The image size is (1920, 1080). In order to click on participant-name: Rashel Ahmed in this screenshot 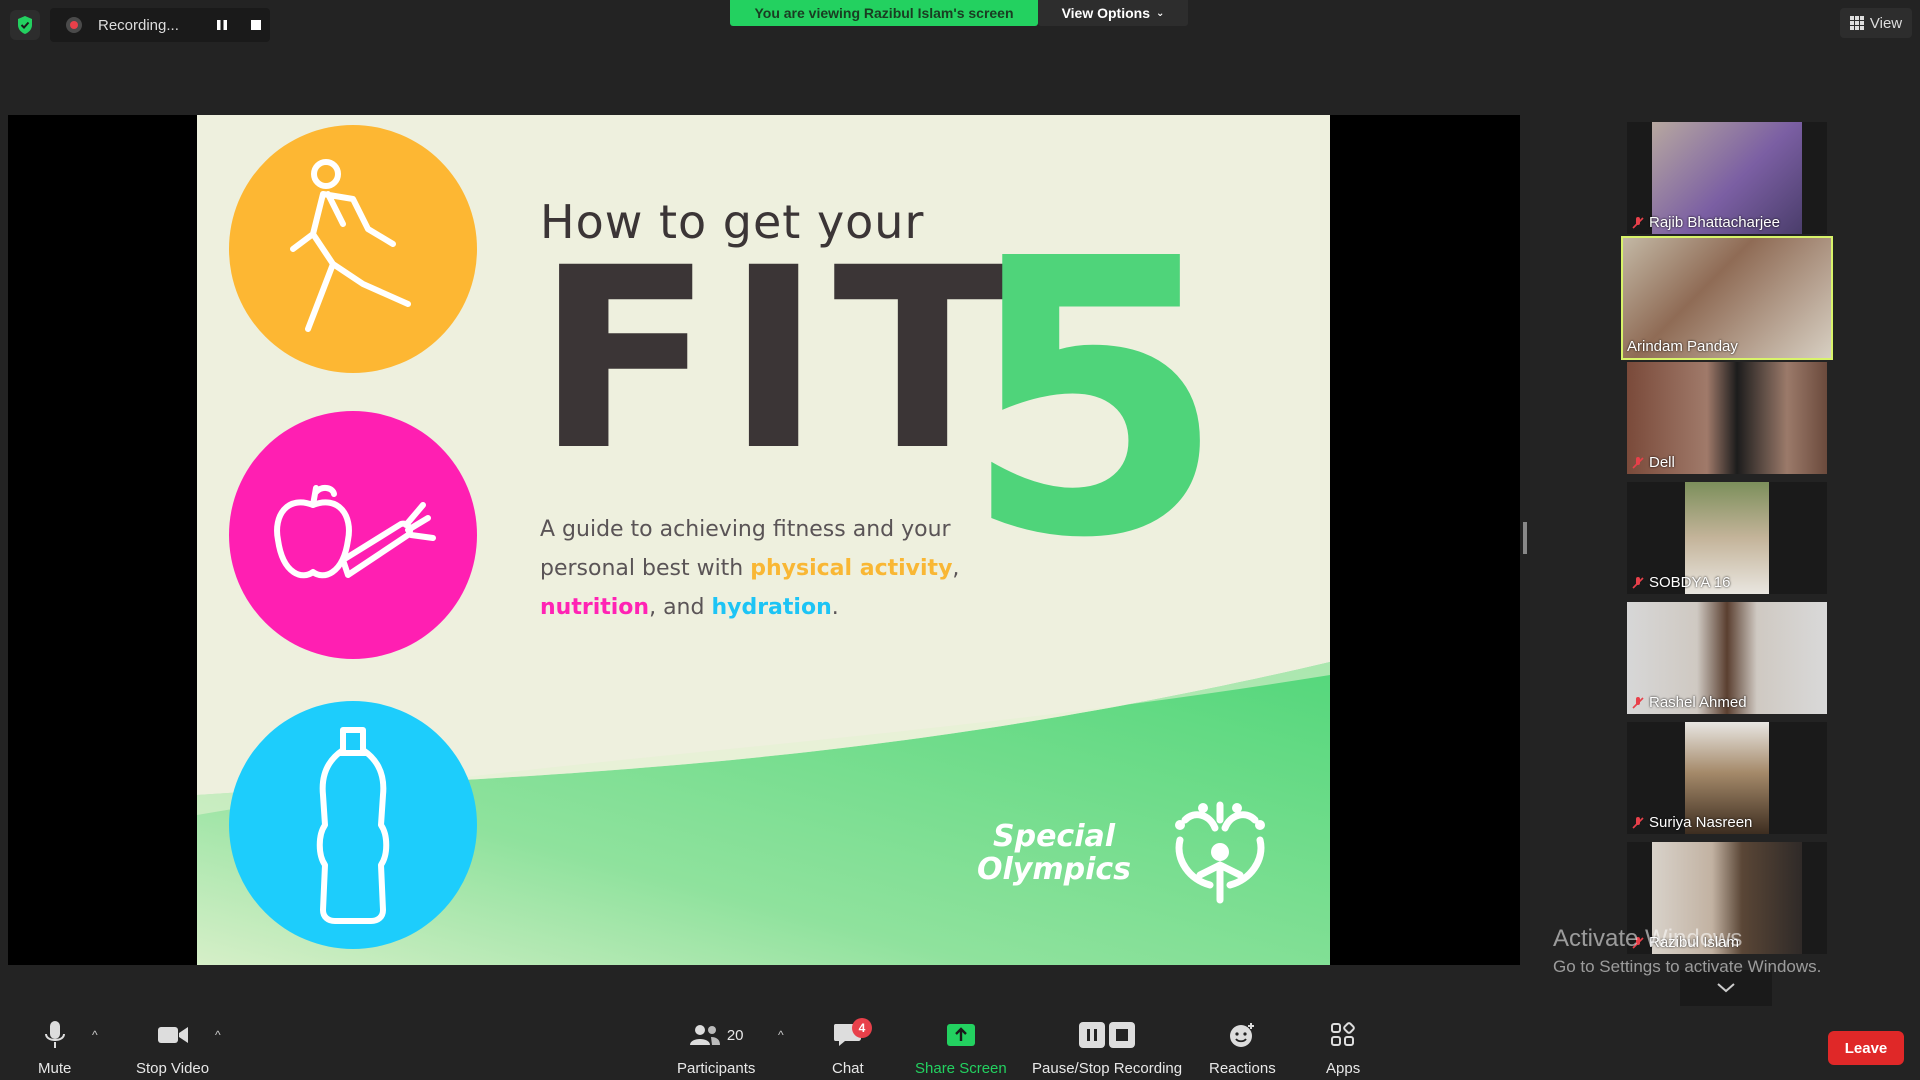, I will do `click(1698, 702)`.